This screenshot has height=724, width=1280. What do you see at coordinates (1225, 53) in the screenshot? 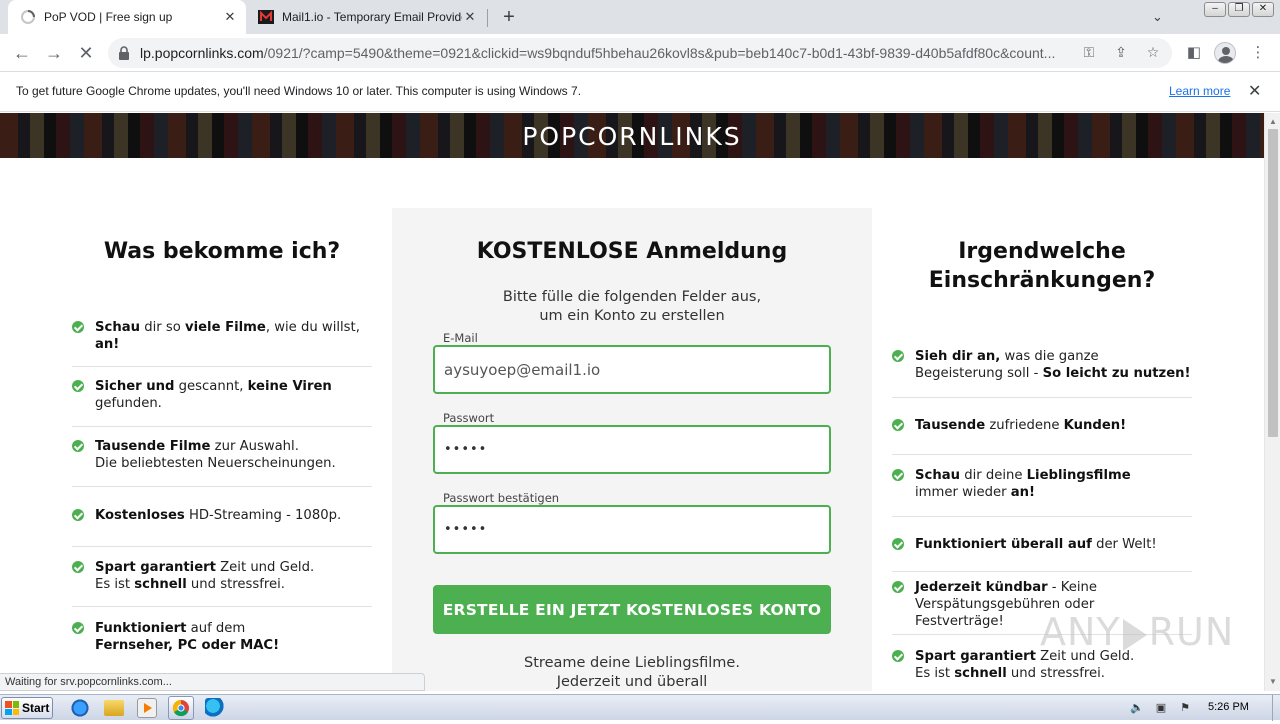
I see `profile-avatar-icon` at bounding box center [1225, 53].